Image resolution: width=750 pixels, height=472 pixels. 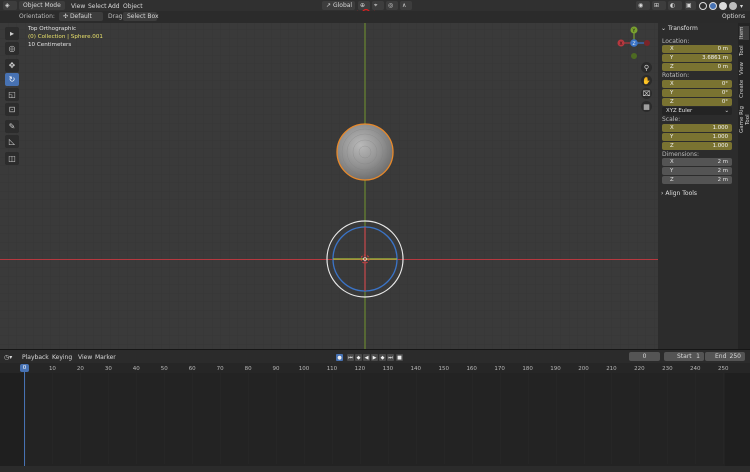 I want to click on default-orientation-icon: ✣, so click(x=66, y=16).